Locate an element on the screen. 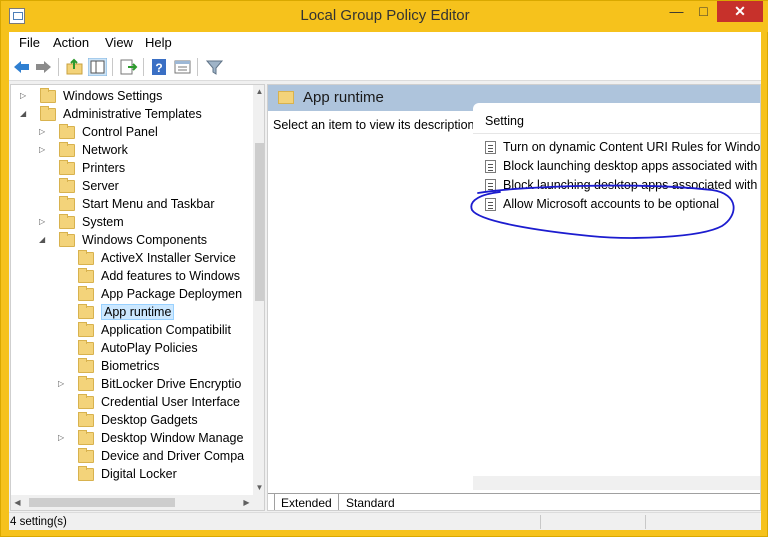  menu-view: View is located at coordinates (119, 42).